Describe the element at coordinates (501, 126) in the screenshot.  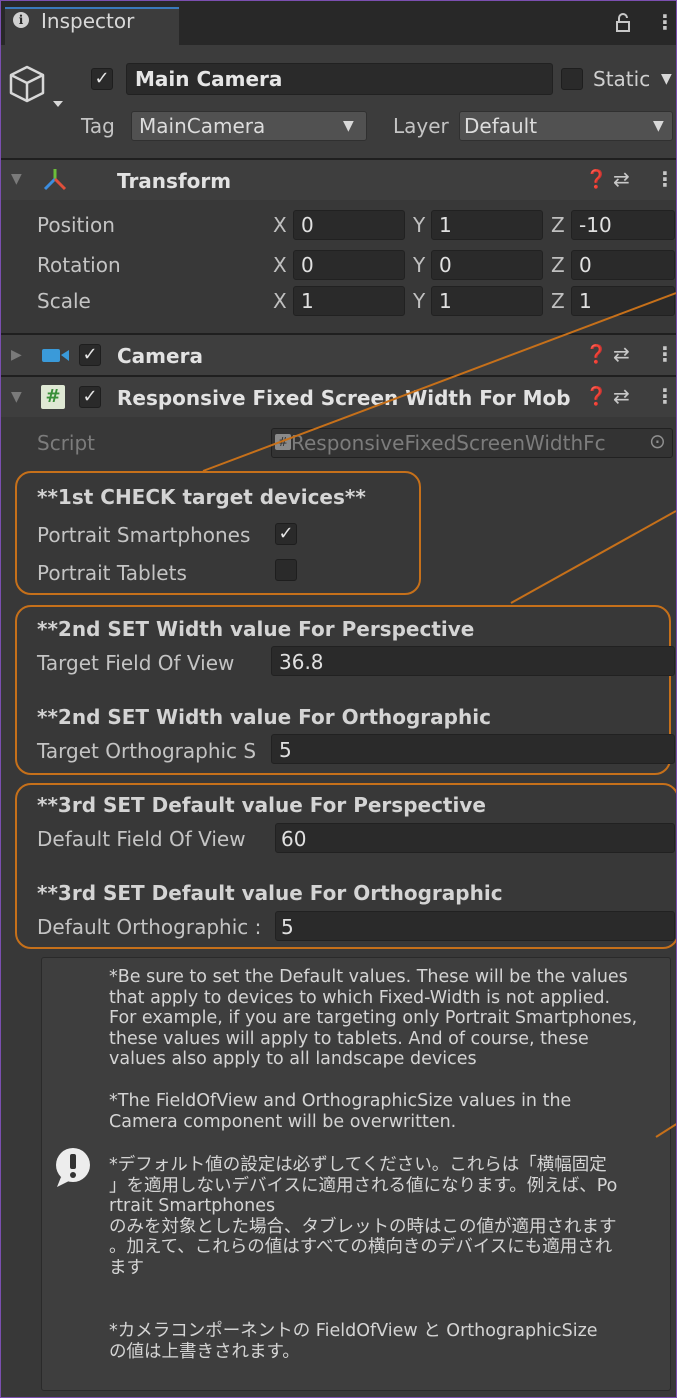
I see `layer-value: Default` at that location.